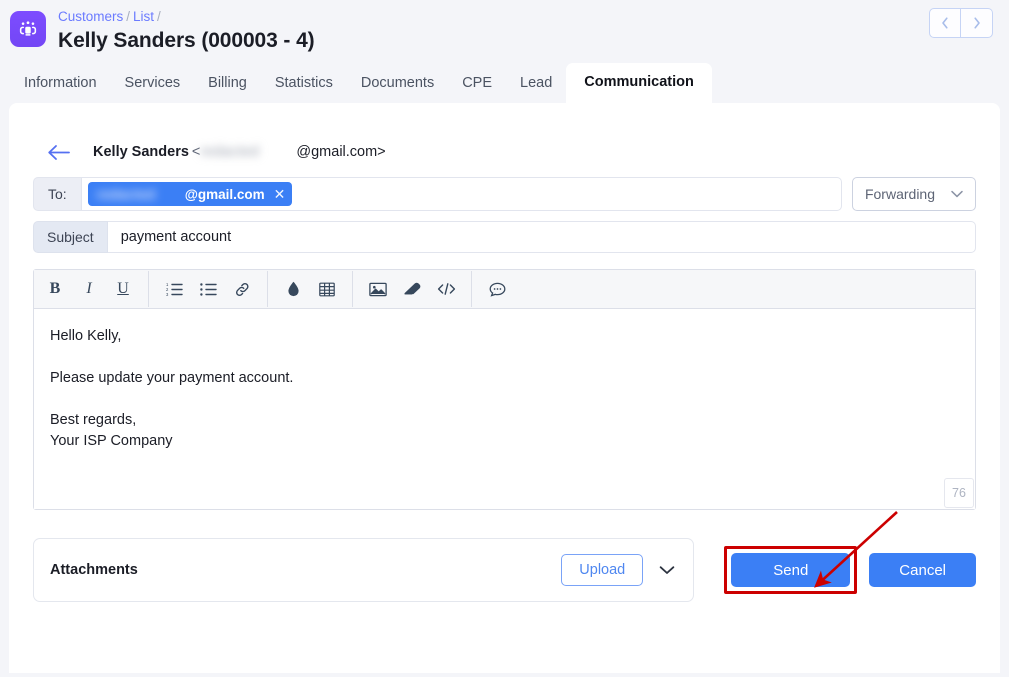 This screenshot has height=677, width=1009. What do you see at coordinates (90, 16) in the screenshot?
I see `breadcrumb-item-customers: Customers` at bounding box center [90, 16].